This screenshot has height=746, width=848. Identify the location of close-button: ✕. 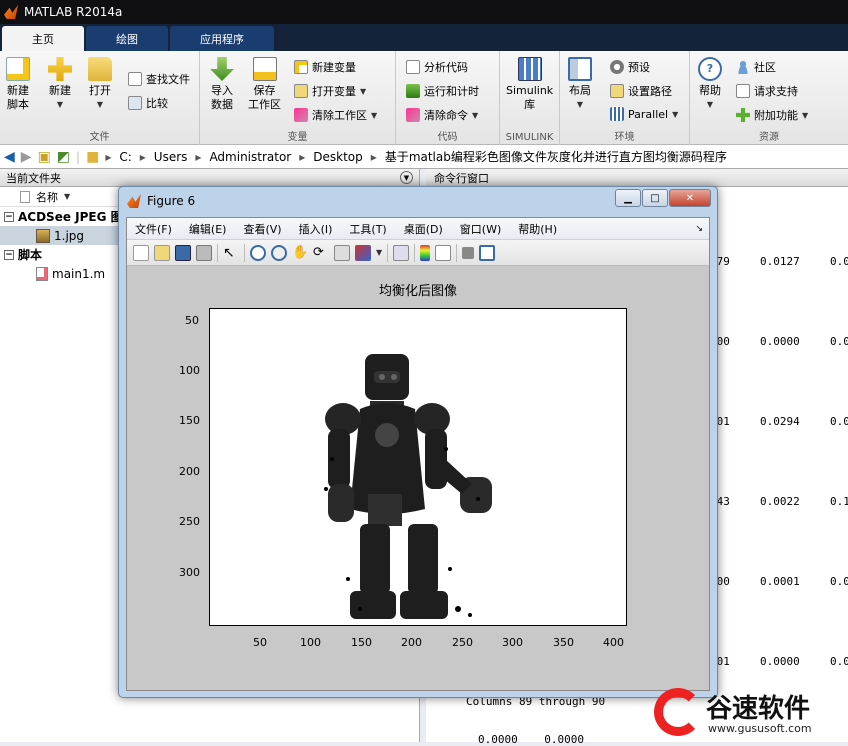
(690, 198).